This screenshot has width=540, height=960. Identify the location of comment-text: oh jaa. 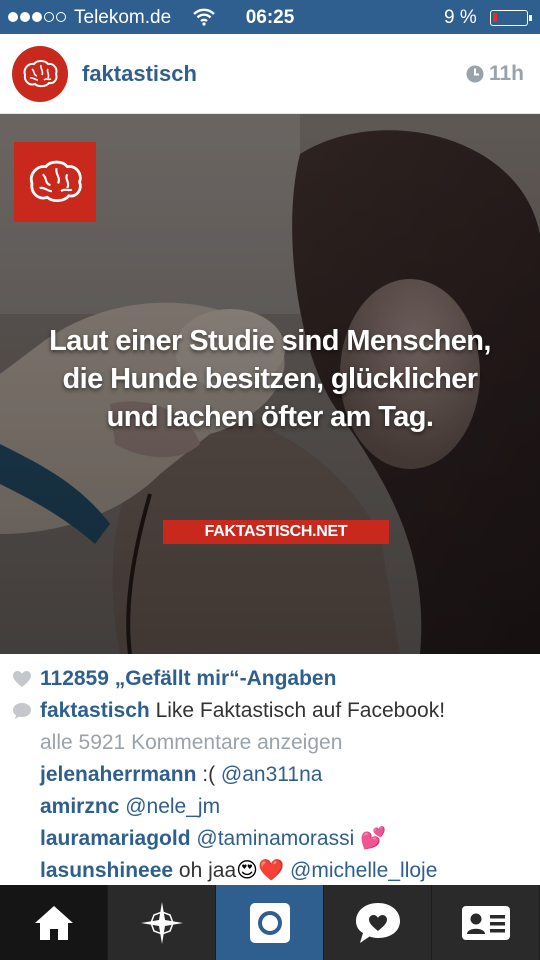
(207, 870).